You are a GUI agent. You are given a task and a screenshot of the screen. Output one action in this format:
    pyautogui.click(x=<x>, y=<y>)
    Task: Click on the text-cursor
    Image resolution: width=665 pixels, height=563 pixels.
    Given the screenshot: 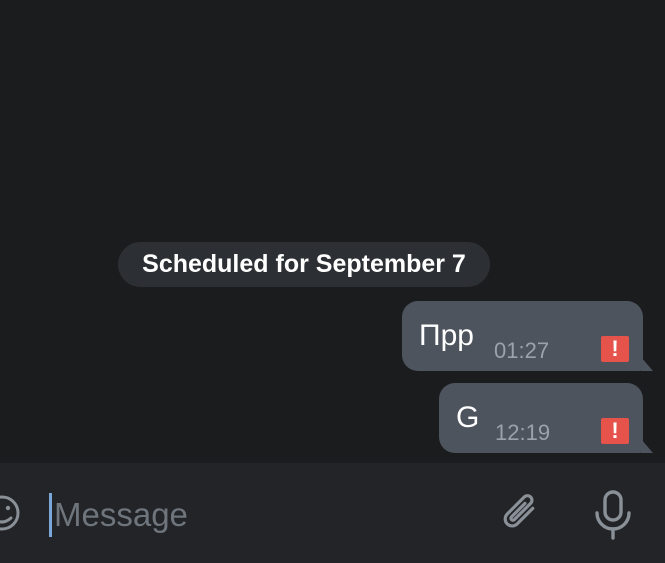 What is the action you would take?
    pyautogui.click(x=50, y=515)
    